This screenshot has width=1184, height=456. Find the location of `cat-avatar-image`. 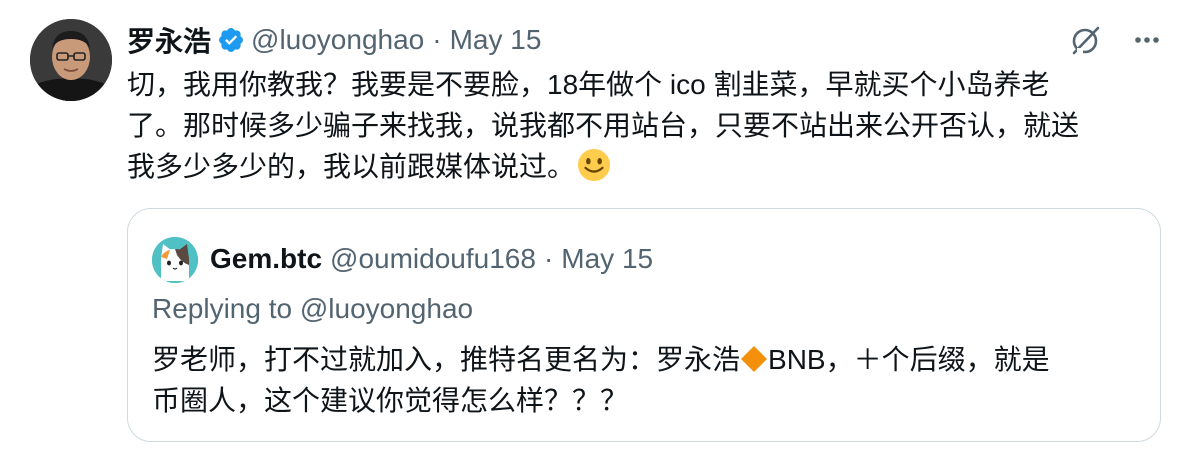

cat-avatar-image is located at coordinates (175, 260).